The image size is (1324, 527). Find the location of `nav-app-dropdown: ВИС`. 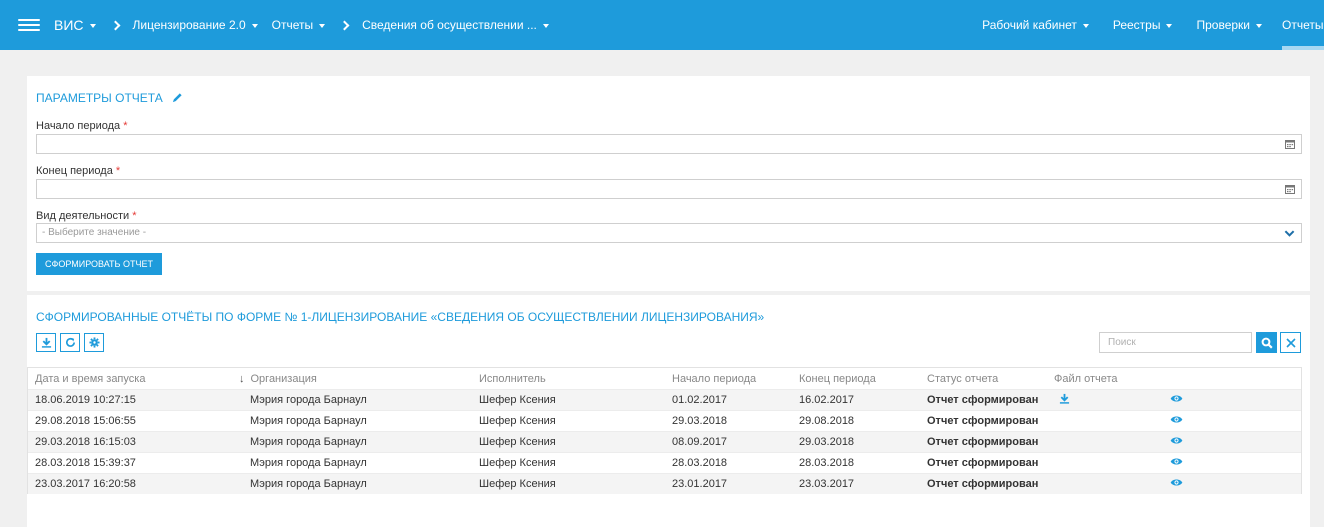

nav-app-dropdown: ВИС is located at coordinates (75, 25).